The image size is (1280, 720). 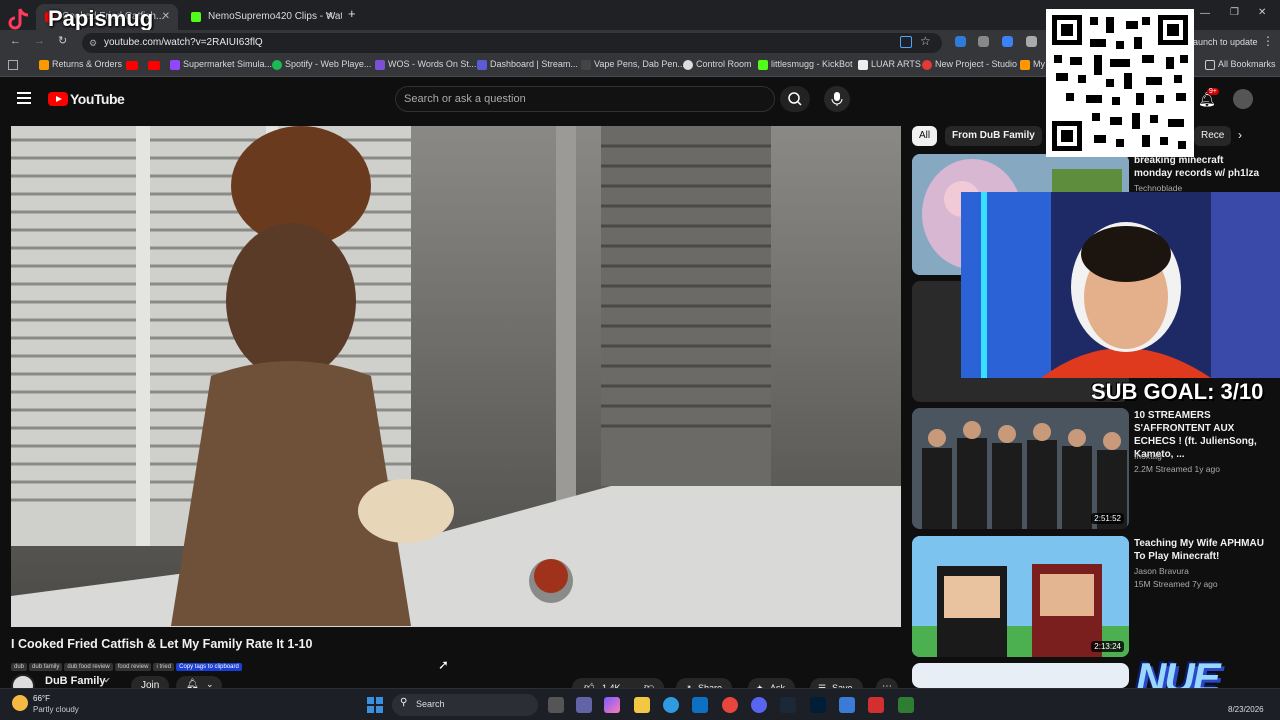 I want to click on notepad-icon, so click(x=847, y=705).